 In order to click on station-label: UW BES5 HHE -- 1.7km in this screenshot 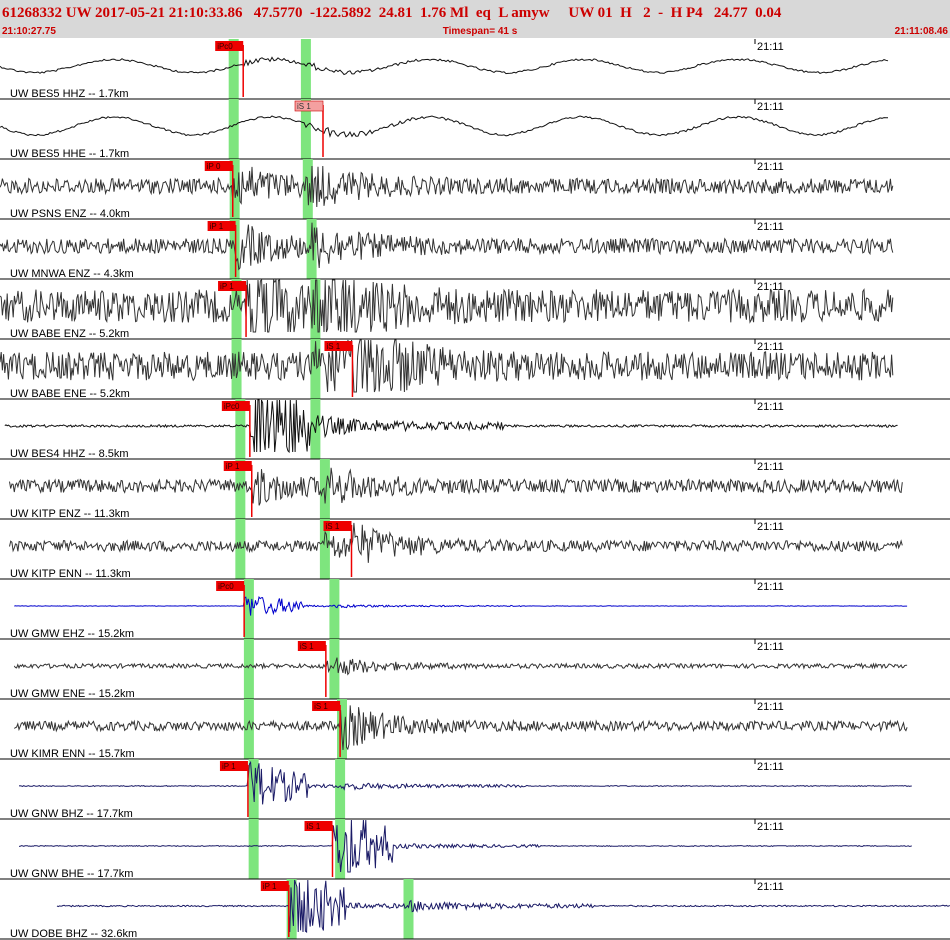, I will do `click(69, 154)`.